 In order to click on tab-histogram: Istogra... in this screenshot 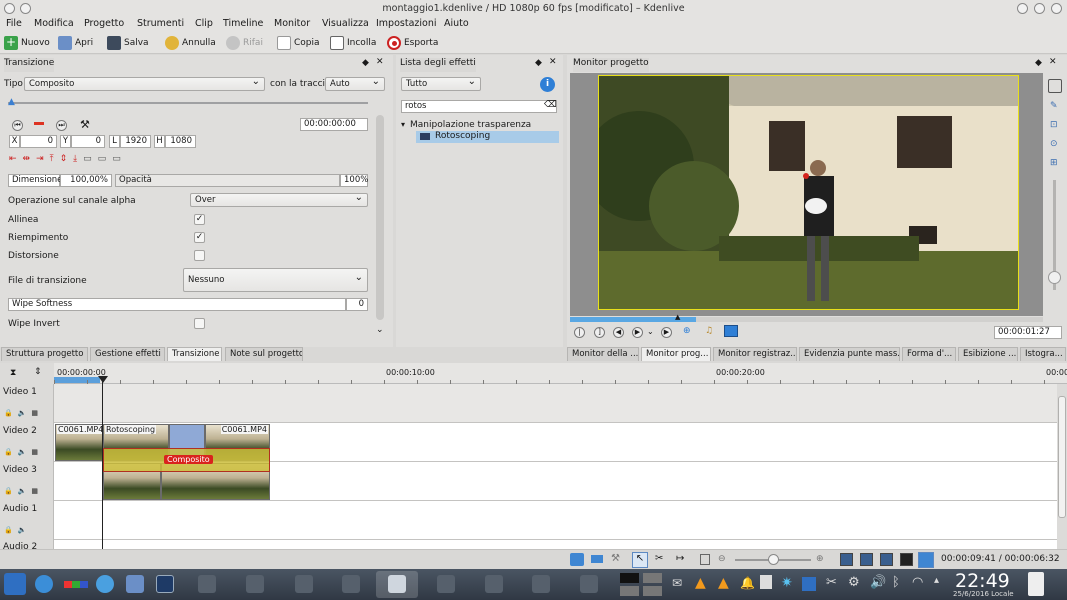, I will do `click(1043, 354)`.